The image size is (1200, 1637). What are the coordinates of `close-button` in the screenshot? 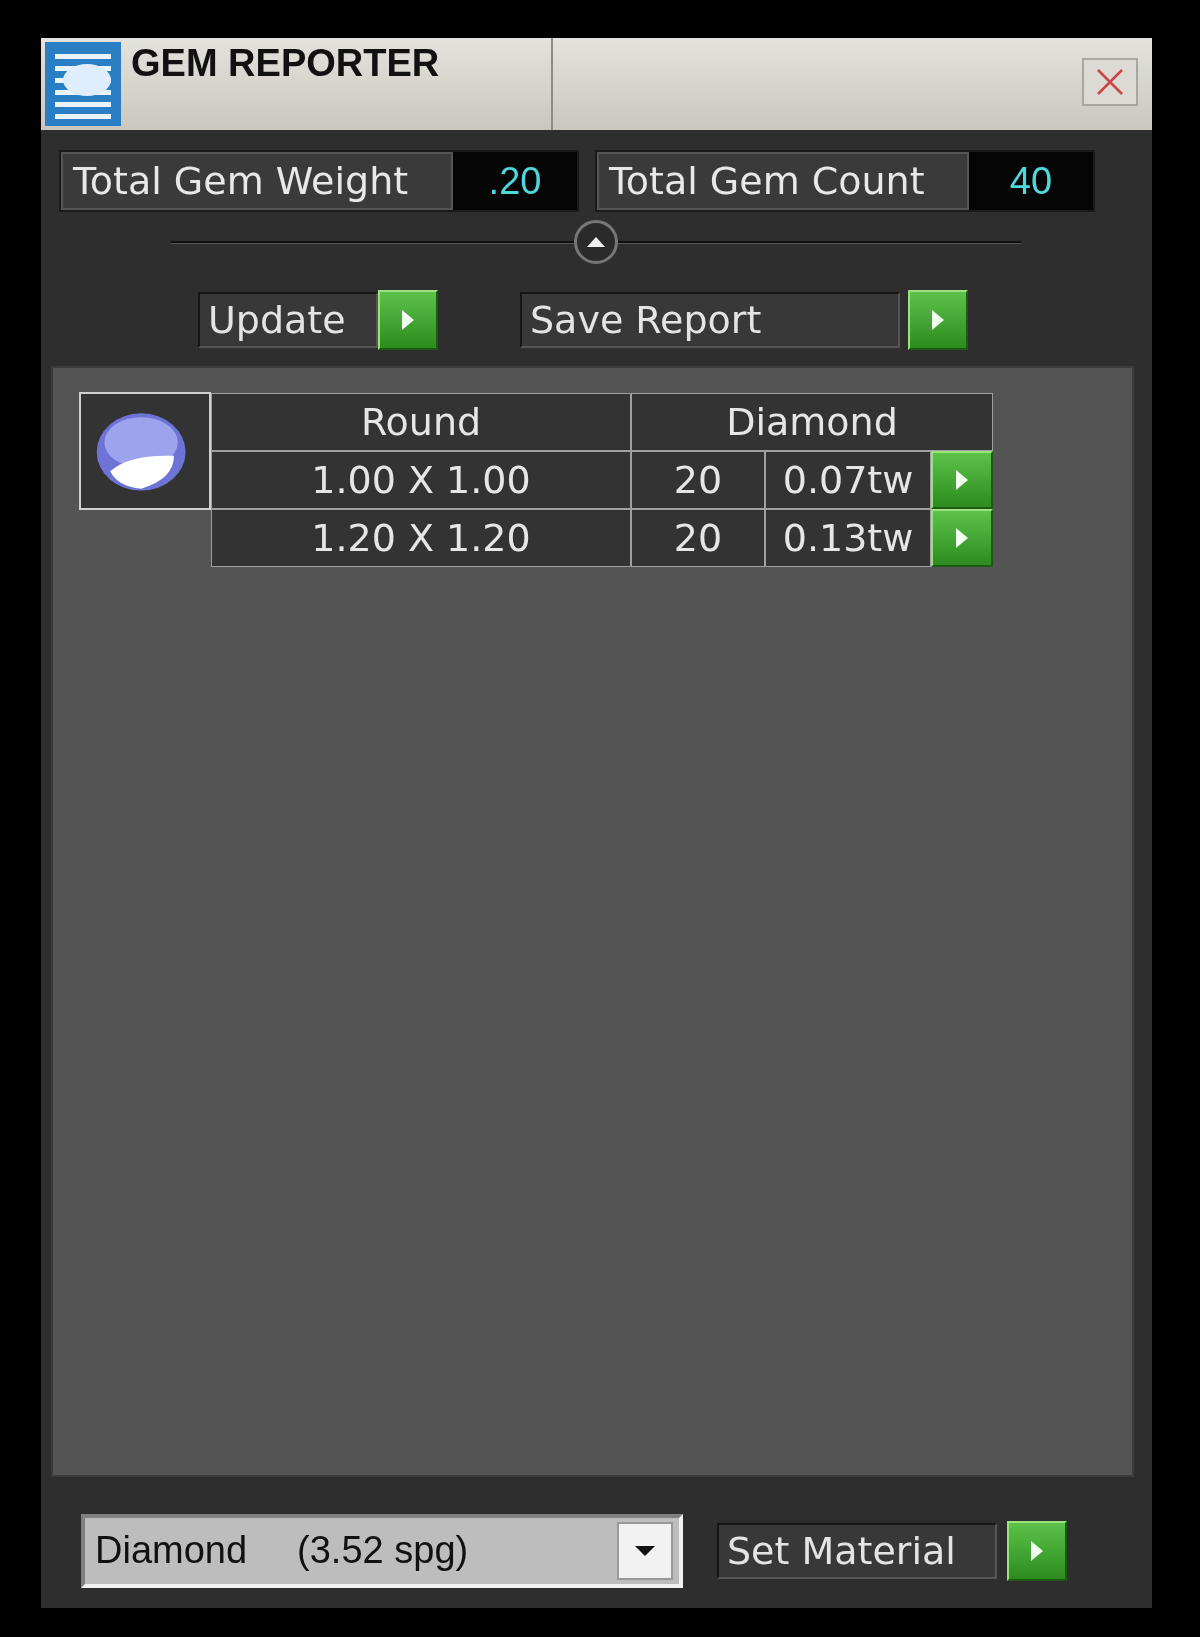 It's located at (1110, 82).